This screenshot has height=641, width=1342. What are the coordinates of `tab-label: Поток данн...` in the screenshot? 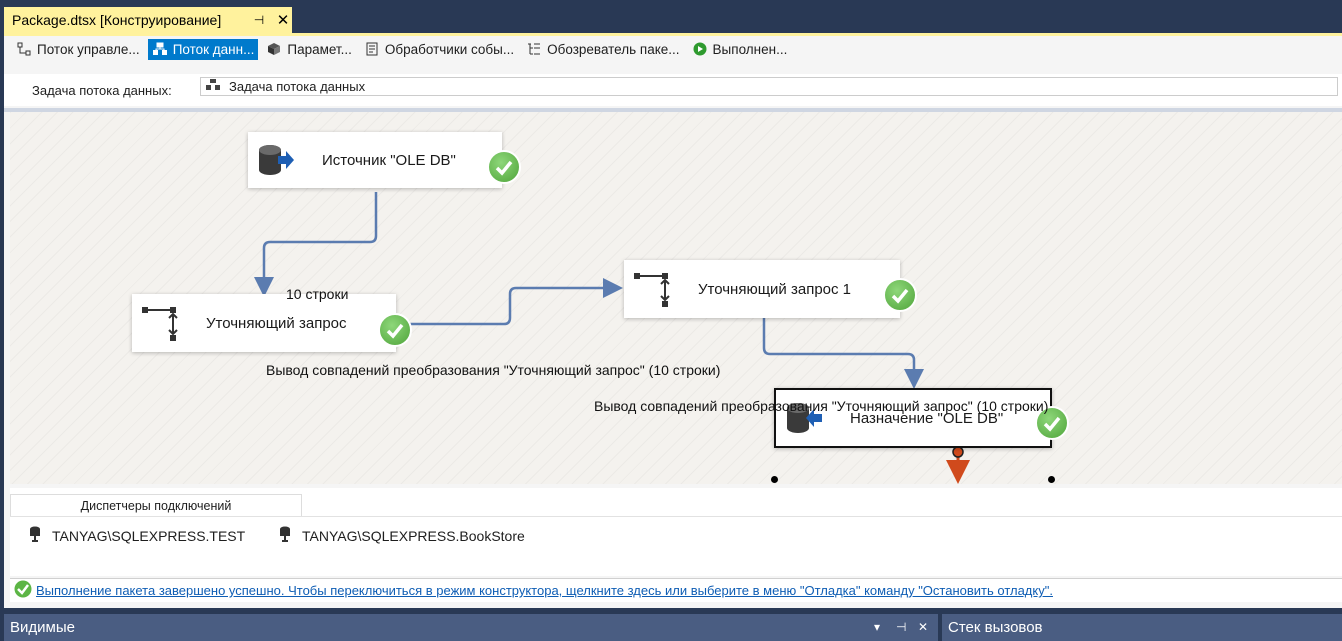 It's located at (213, 49).